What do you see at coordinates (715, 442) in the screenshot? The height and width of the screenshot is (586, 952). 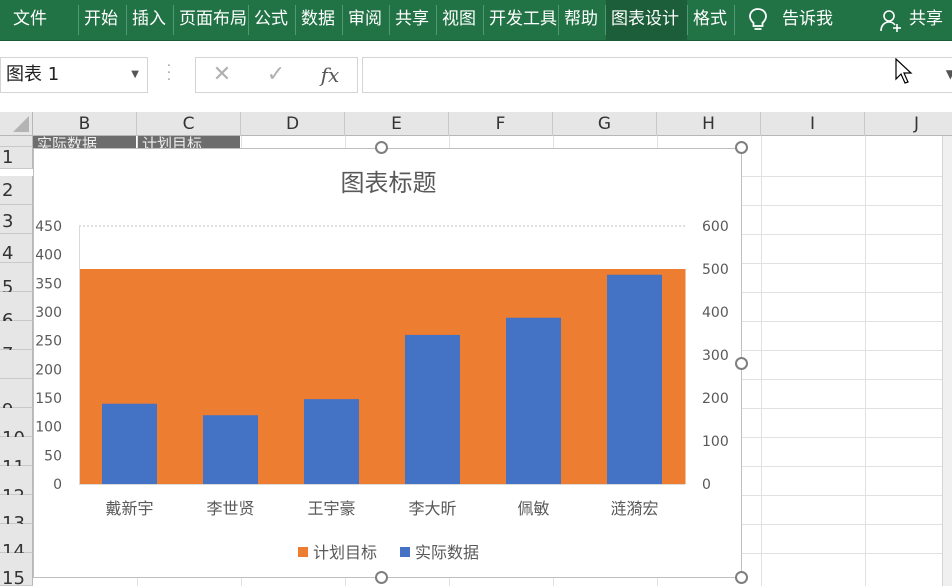 I see `y2-tick-label-1: 100` at bounding box center [715, 442].